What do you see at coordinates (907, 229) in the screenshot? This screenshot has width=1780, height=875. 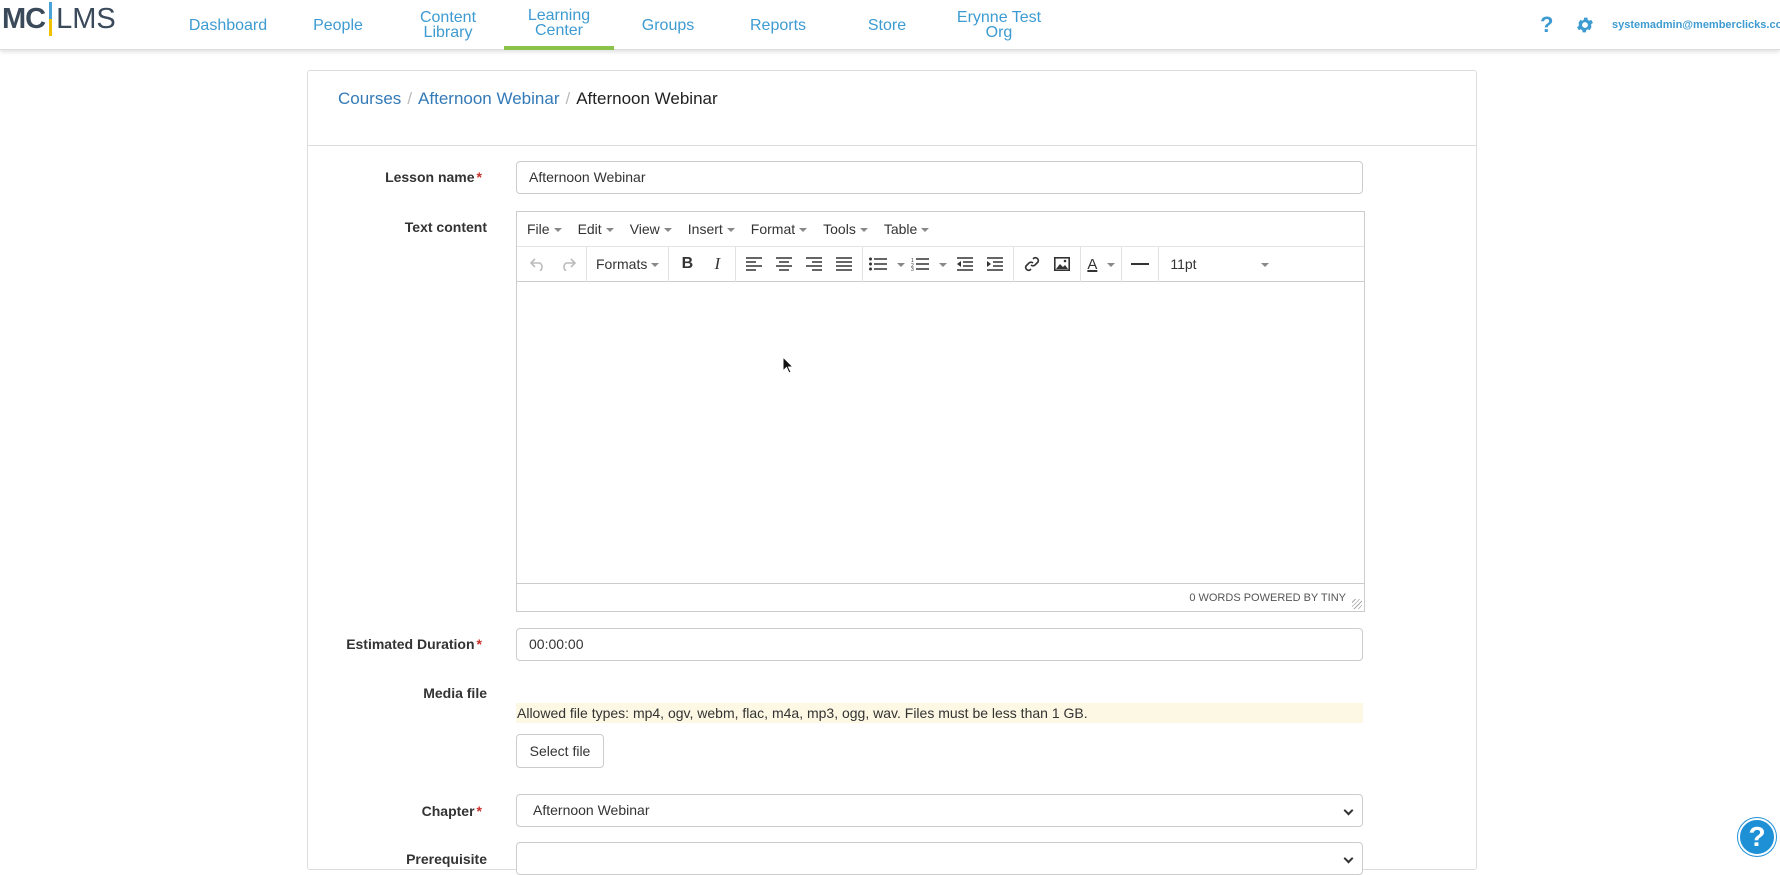 I see `menu-table: Table` at bounding box center [907, 229].